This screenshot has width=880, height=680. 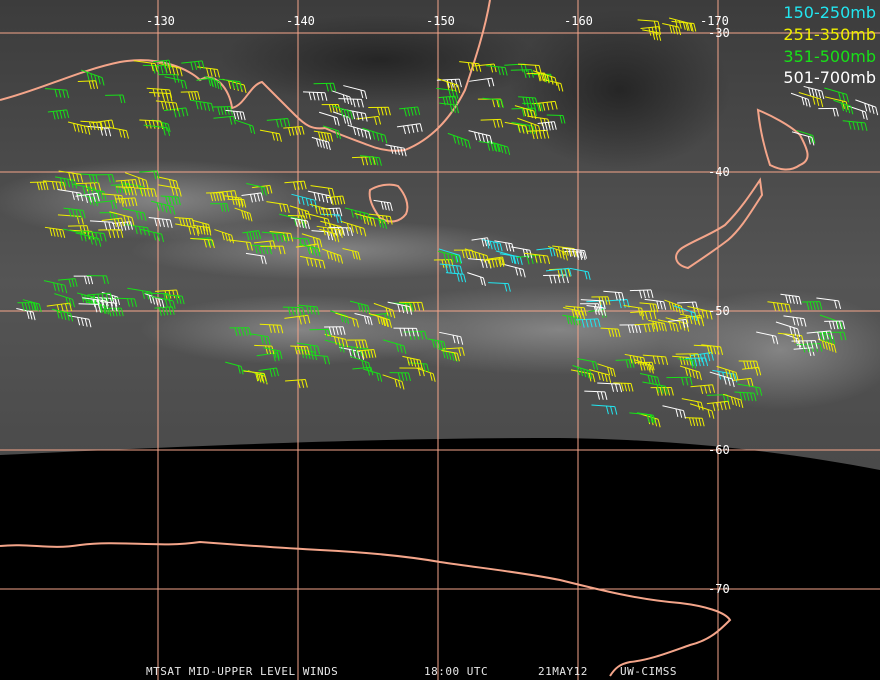 I want to click on longitude-label: -160, so click(x=578, y=21).